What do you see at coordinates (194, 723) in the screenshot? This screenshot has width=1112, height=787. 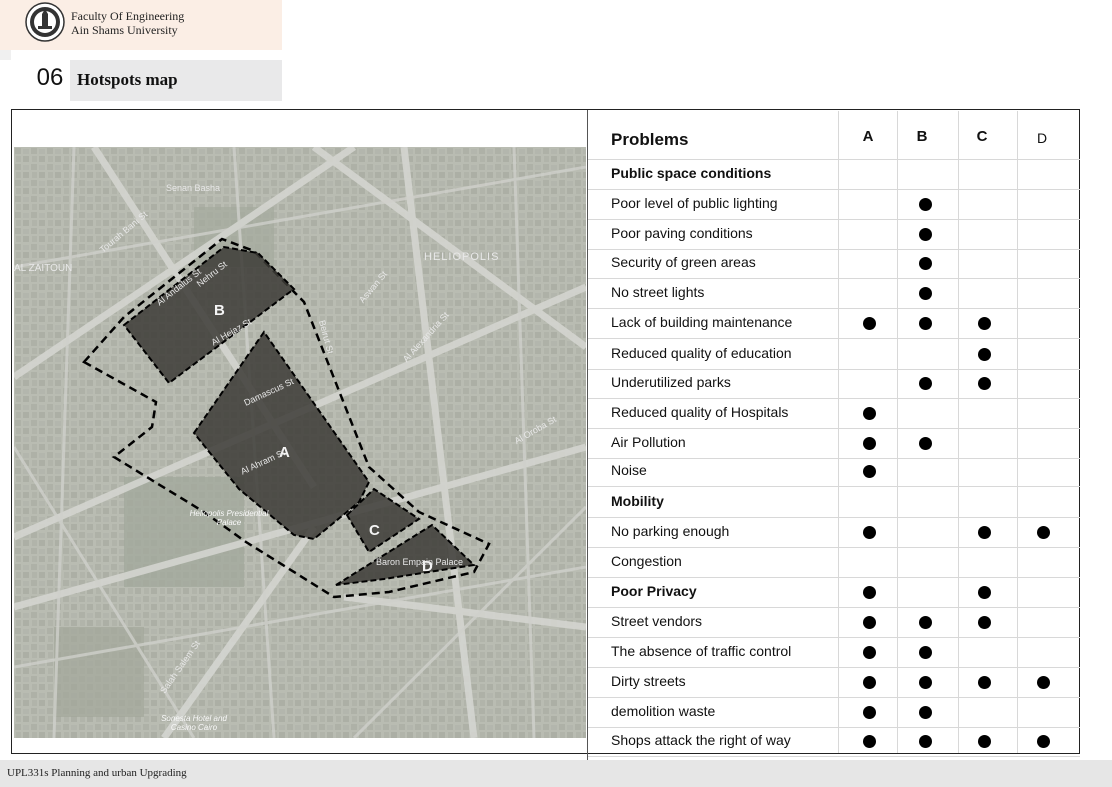 I see `place-label-sonesta: Sonesta Hotel and Casino Cairo` at bounding box center [194, 723].